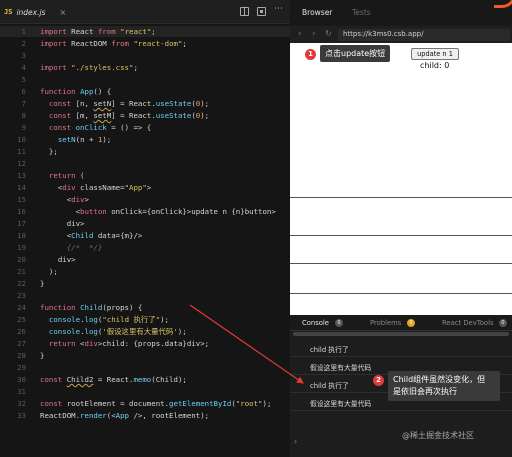 The image size is (512, 457). I want to click on problems-count-badge: 0, so click(411, 323).